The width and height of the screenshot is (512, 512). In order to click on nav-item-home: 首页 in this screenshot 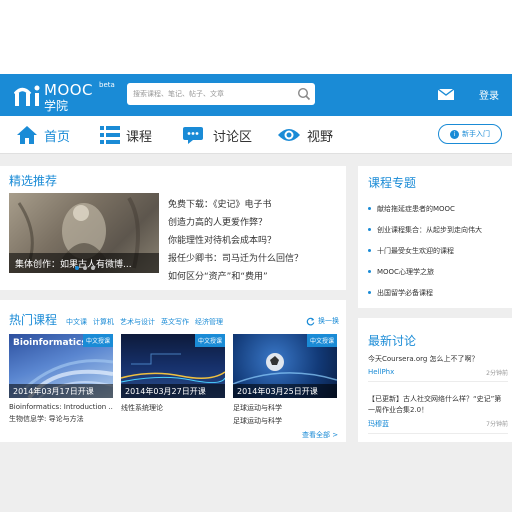, I will do `click(43, 135)`.